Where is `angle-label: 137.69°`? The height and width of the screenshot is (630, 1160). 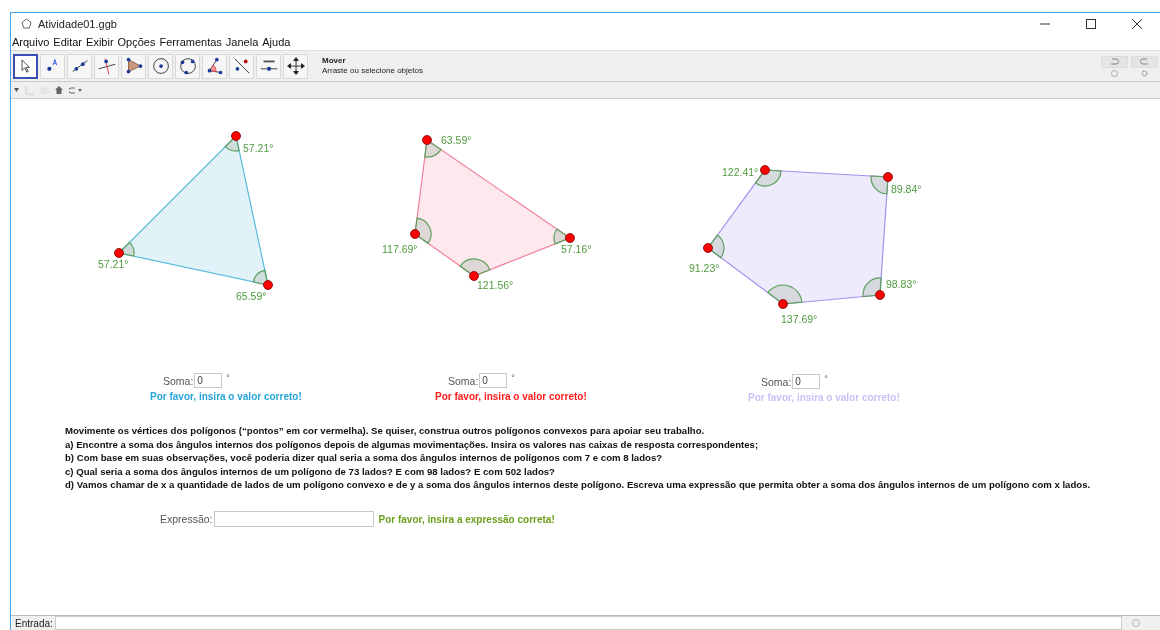 angle-label: 137.69° is located at coordinates (799, 319).